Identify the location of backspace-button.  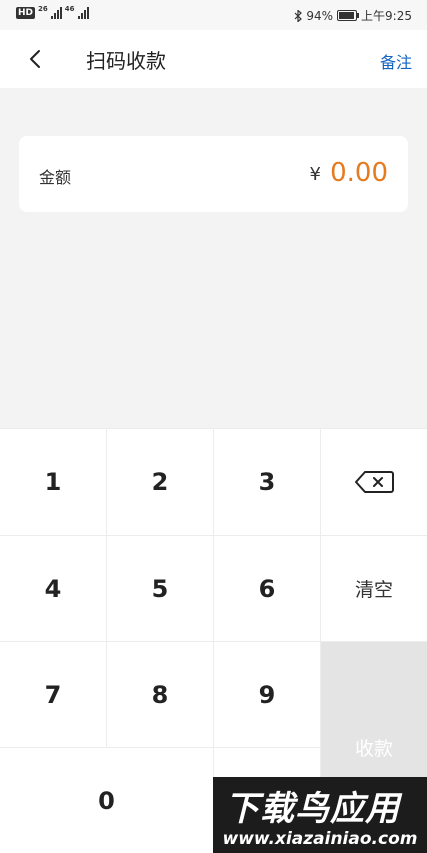
(374, 481).